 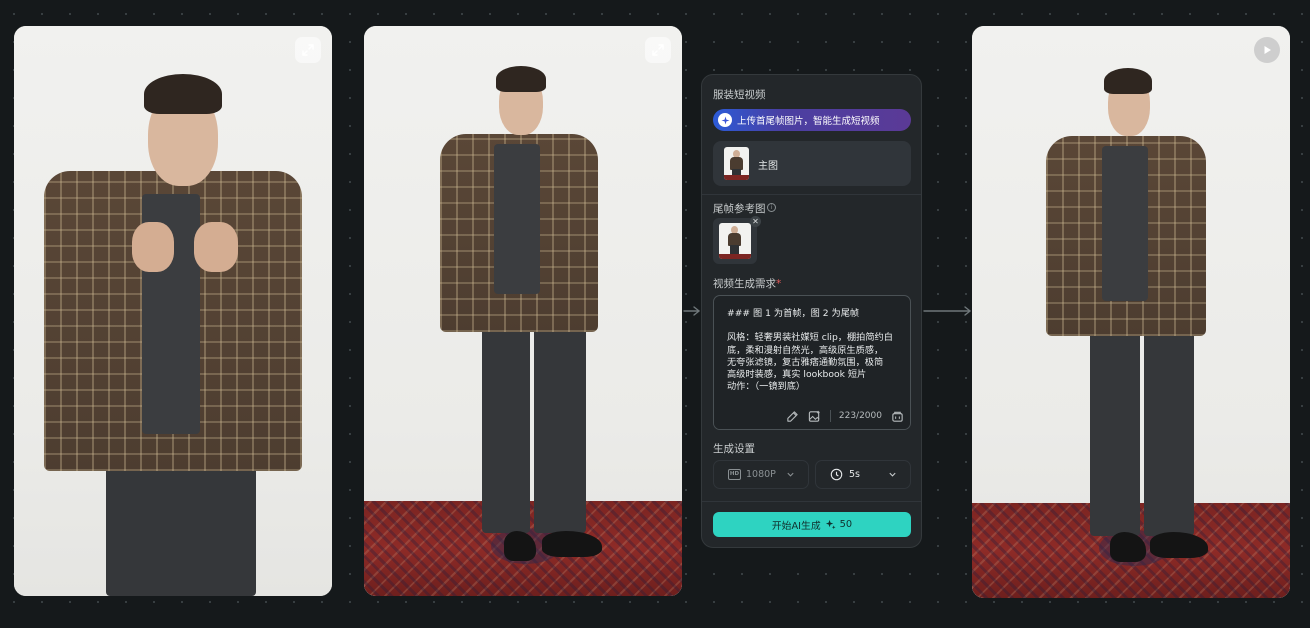 What do you see at coordinates (854, 474) in the screenshot?
I see `duration-value: 5s` at bounding box center [854, 474].